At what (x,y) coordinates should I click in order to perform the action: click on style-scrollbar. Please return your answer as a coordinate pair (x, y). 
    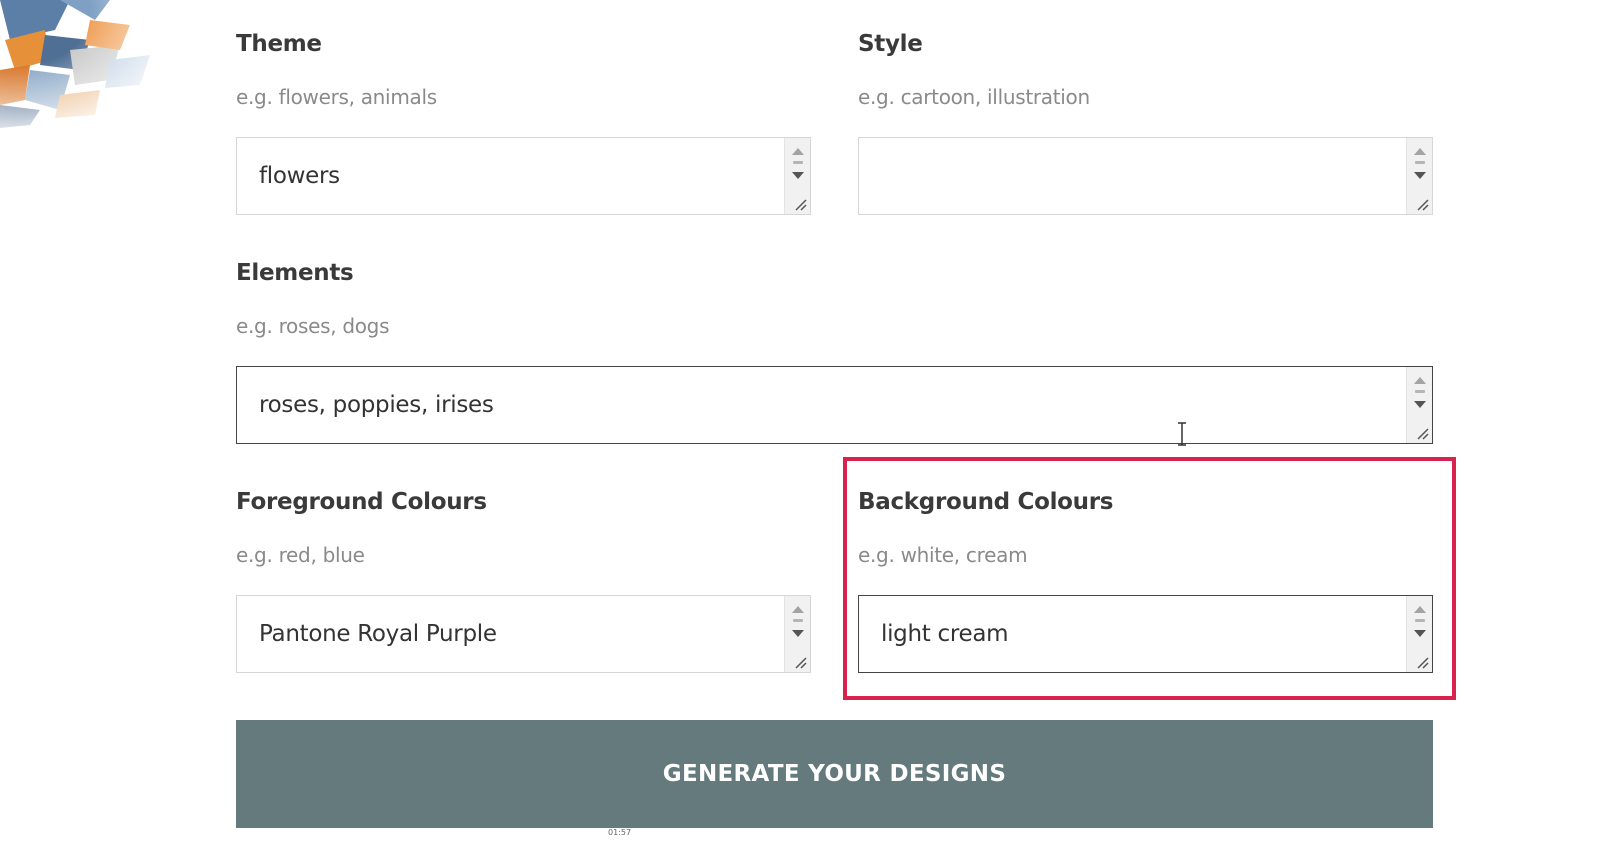
    Looking at the image, I should click on (1419, 176).